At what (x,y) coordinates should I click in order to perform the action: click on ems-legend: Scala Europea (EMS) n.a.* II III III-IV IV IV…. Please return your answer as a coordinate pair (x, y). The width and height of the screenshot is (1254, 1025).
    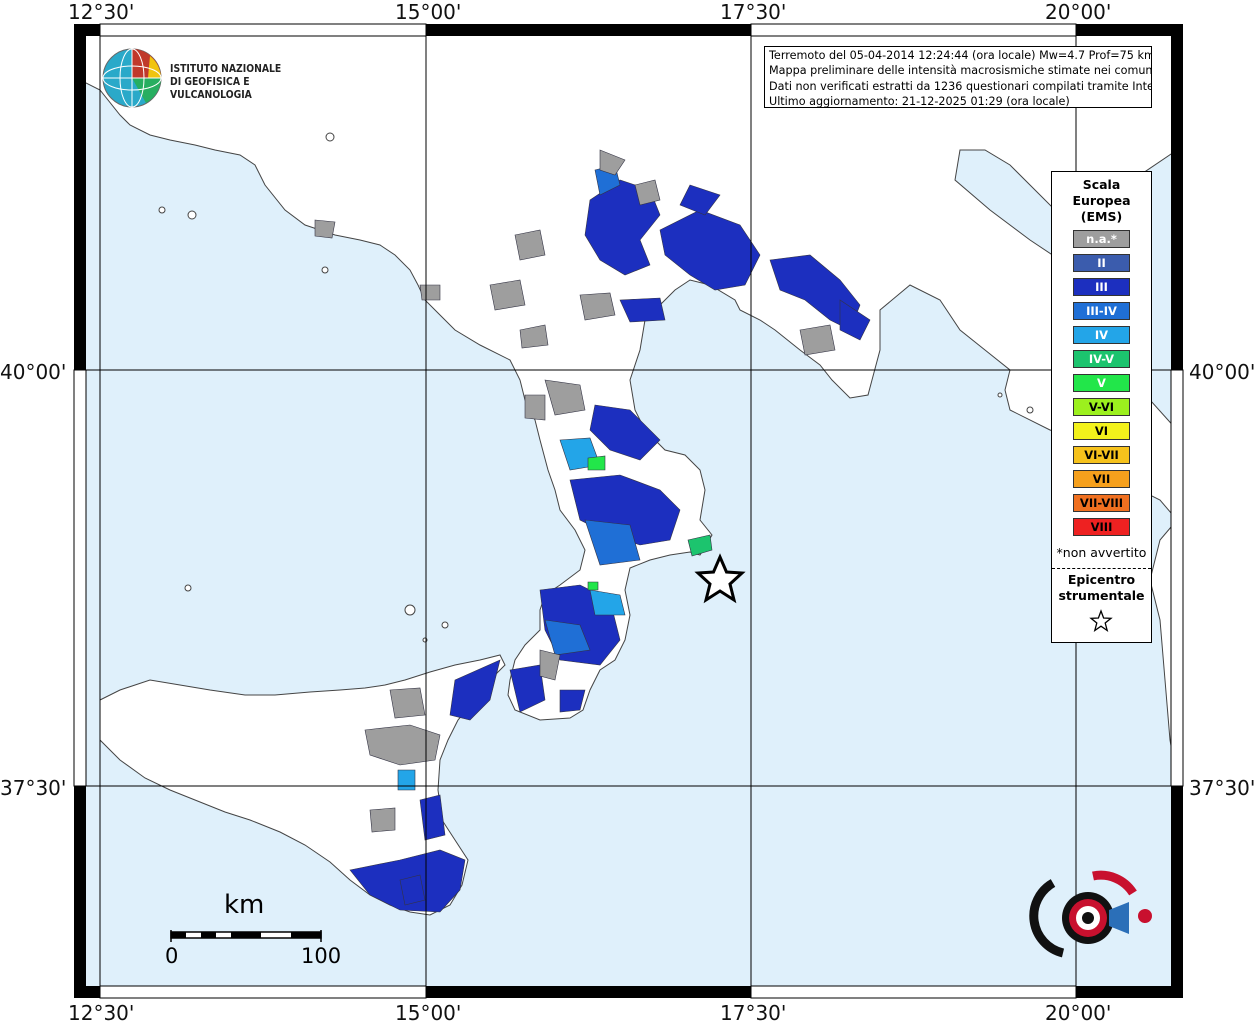
    Looking at the image, I should click on (1101, 407).